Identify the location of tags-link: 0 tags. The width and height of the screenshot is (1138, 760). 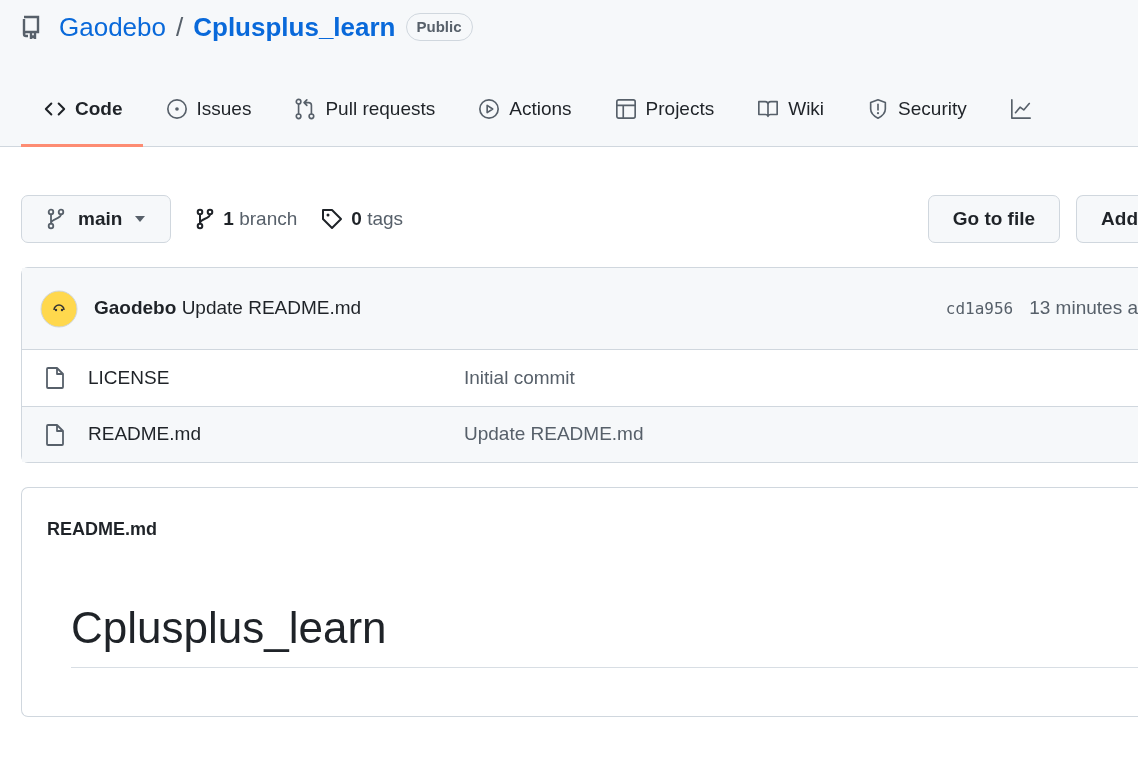
(362, 219).